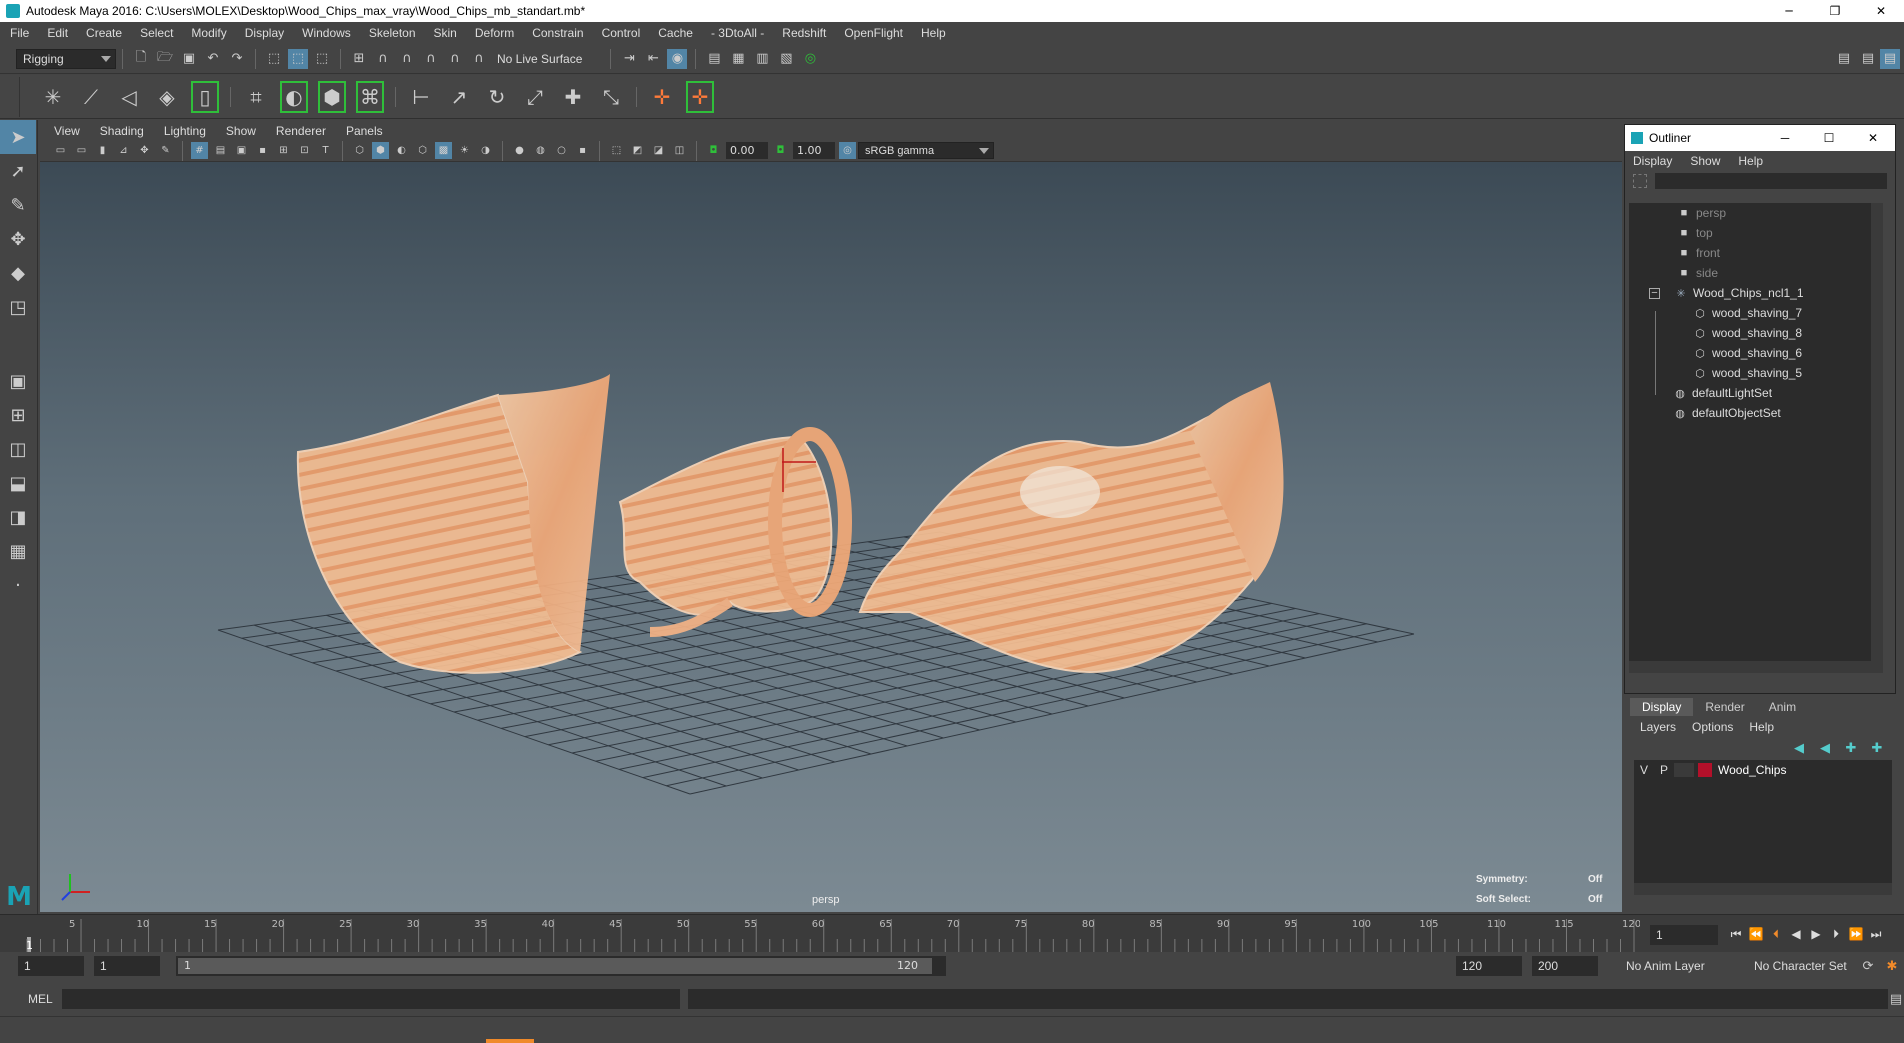 This screenshot has height=1043, width=1904. Describe the element at coordinates (18, 483) in the screenshot. I see `persp-graph-layout-icon: ⬓` at that location.